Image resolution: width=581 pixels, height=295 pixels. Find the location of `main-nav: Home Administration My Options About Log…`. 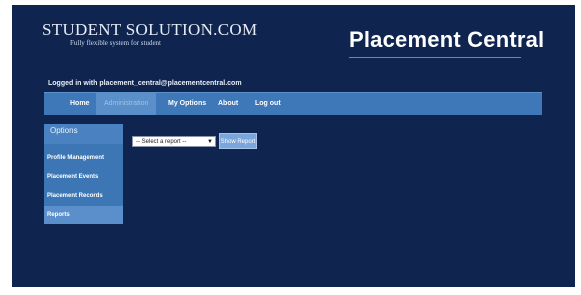

main-nav: Home Administration My Options About Log… is located at coordinates (293, 103).